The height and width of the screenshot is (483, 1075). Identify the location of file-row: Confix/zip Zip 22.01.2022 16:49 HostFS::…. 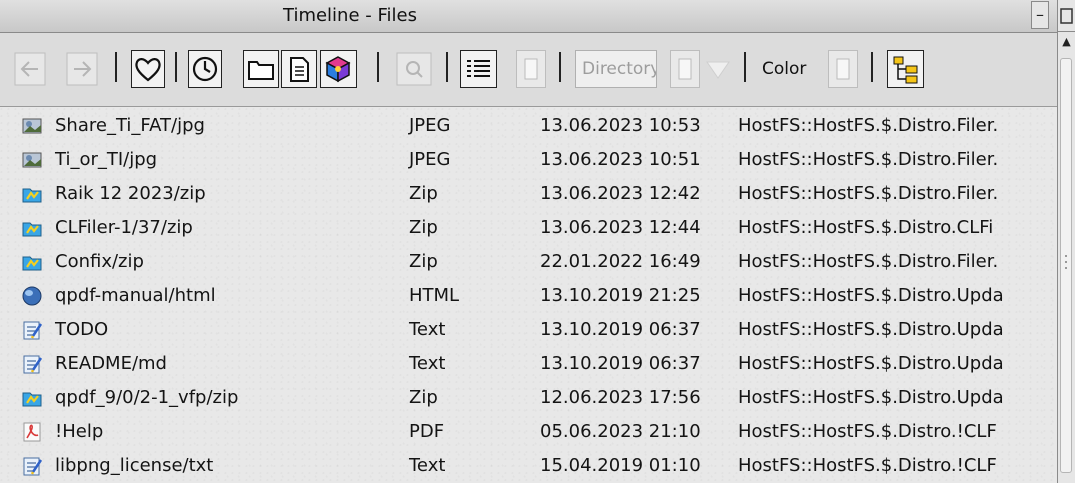
(528, 262).